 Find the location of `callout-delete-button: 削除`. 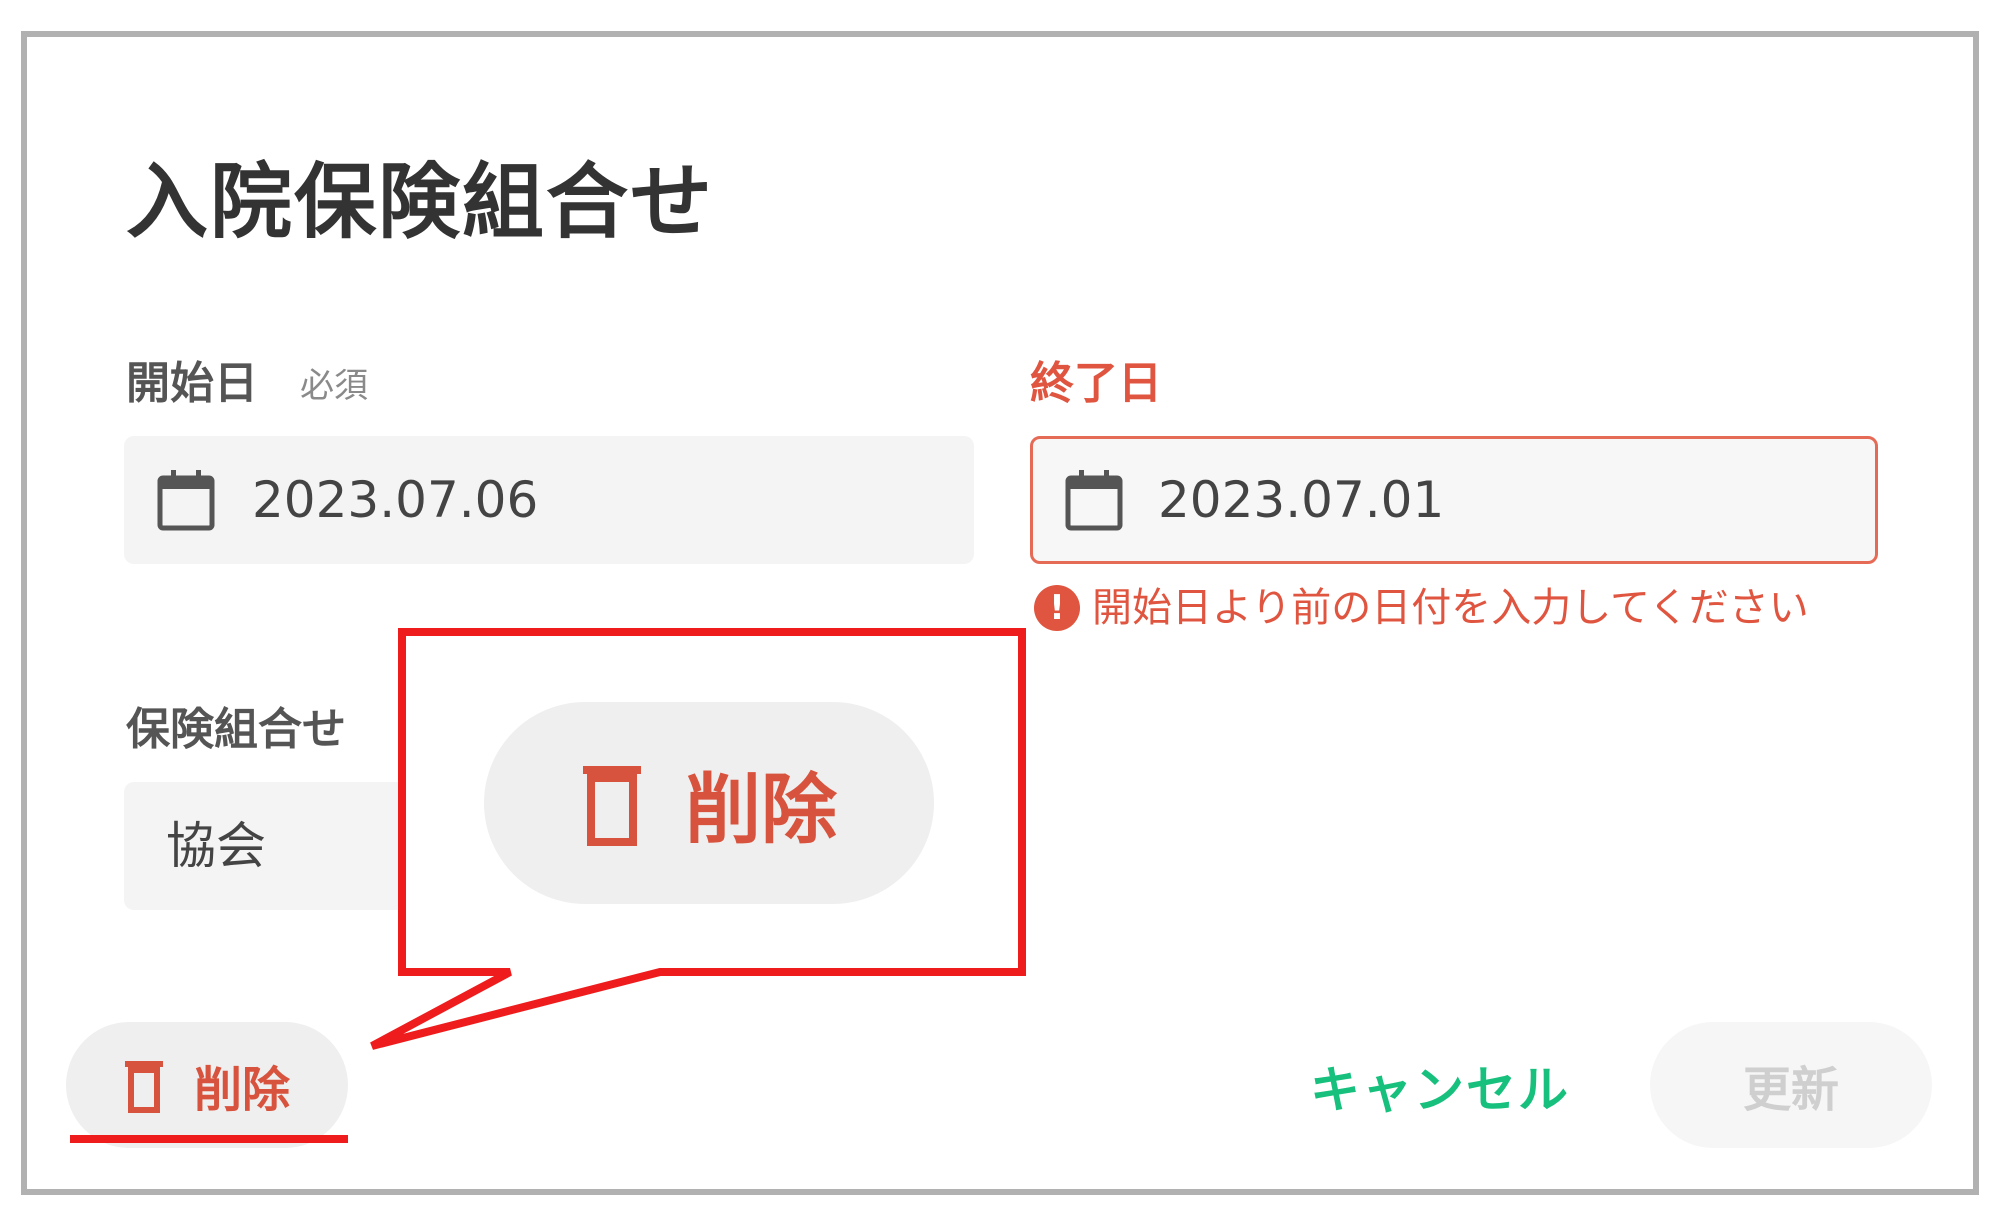

callout-delete-button: 削除 is located at coordinates (709, 803).